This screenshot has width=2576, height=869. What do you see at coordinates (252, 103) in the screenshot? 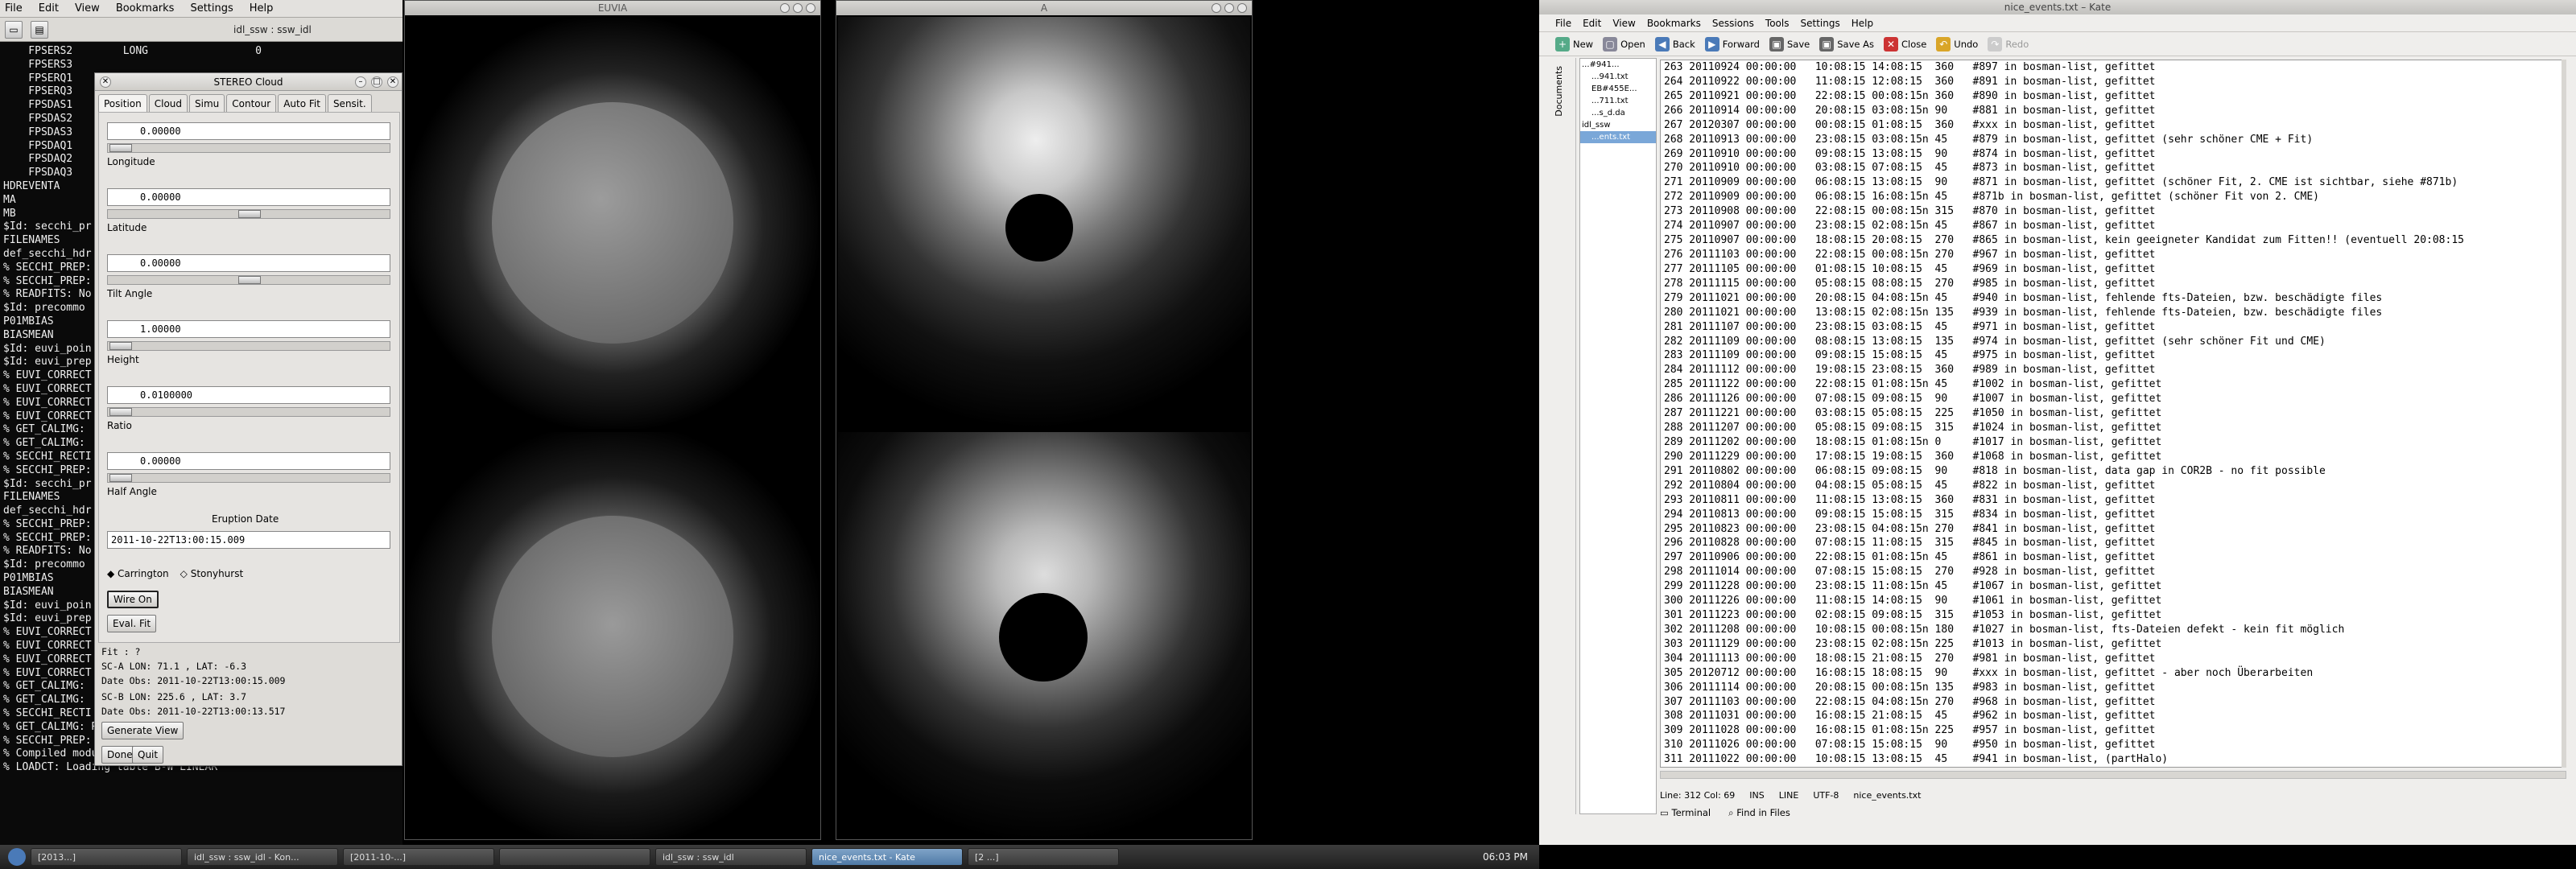
I see `tab-contour: Contour` at bounding box center [252, 103].